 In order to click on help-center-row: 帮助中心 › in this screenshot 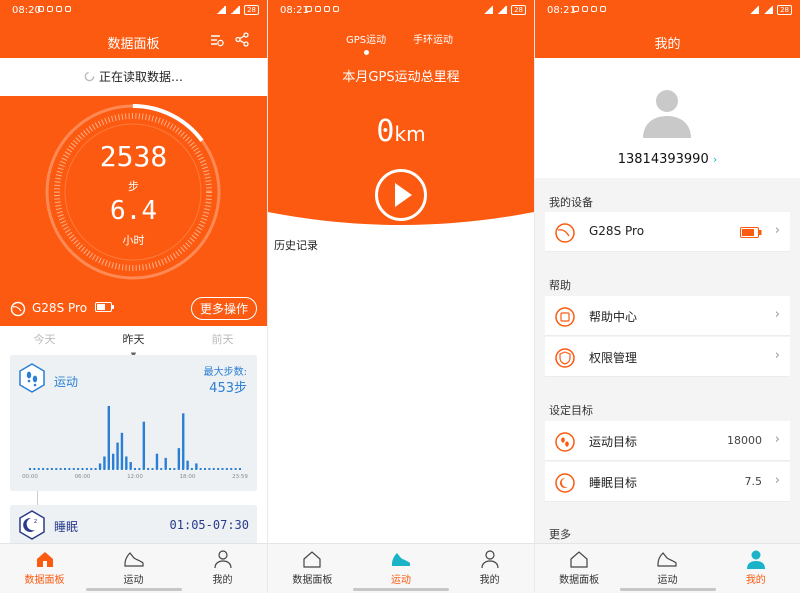, I will do `click(667, 316)`.